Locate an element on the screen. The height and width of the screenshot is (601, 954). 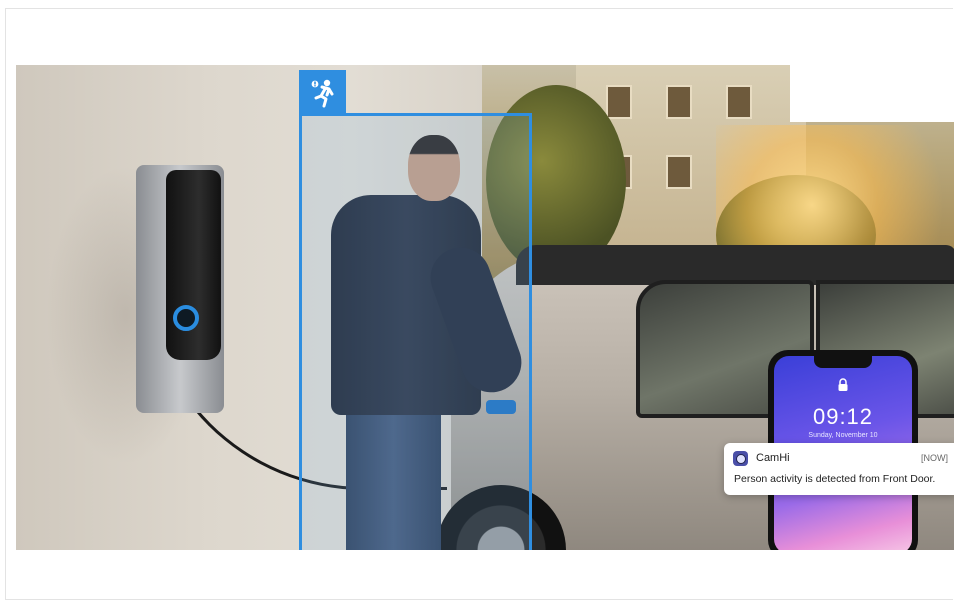
car-roof is located at coordinates (735, 265).